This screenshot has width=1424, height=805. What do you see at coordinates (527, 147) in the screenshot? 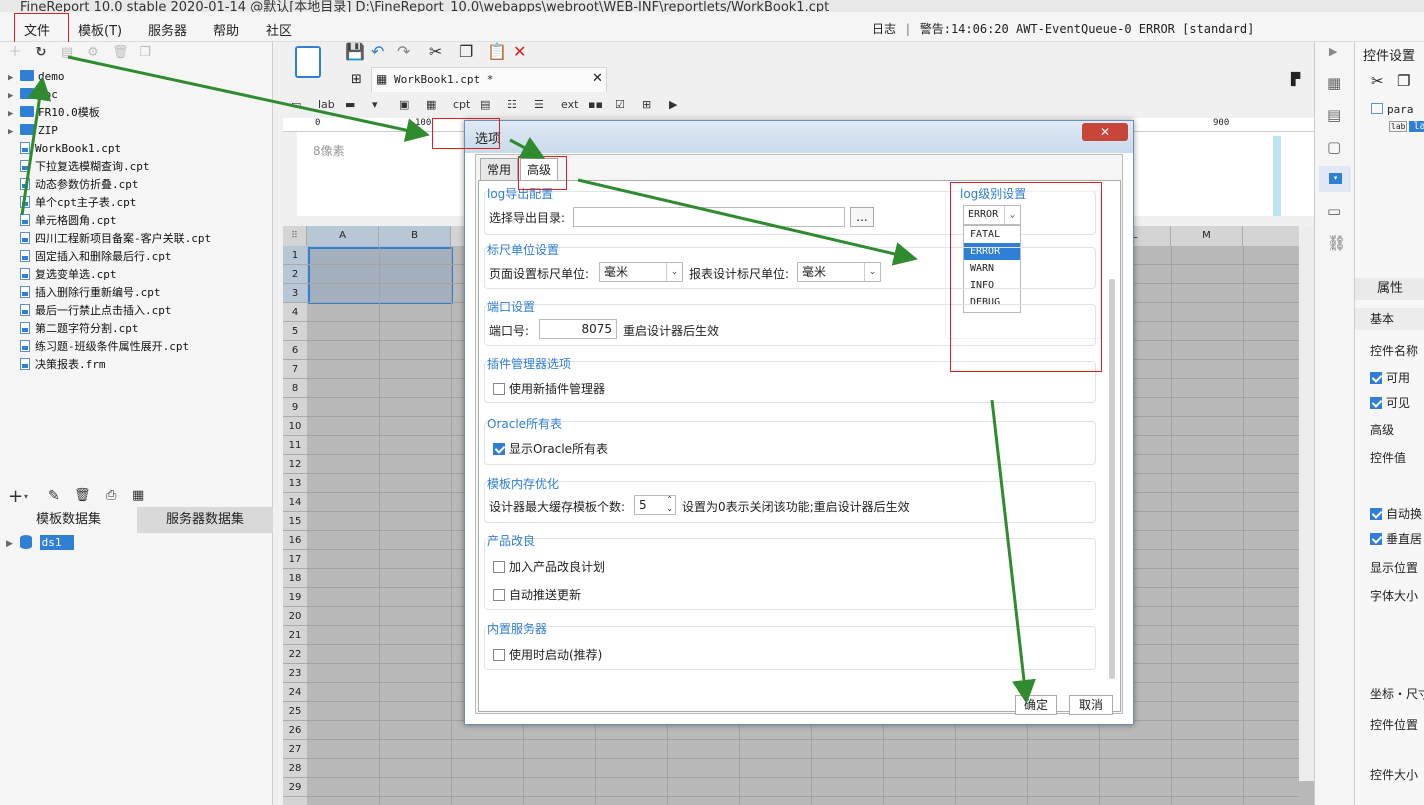
I see `arrow-to-advanced` at bounding box center [527, 147].